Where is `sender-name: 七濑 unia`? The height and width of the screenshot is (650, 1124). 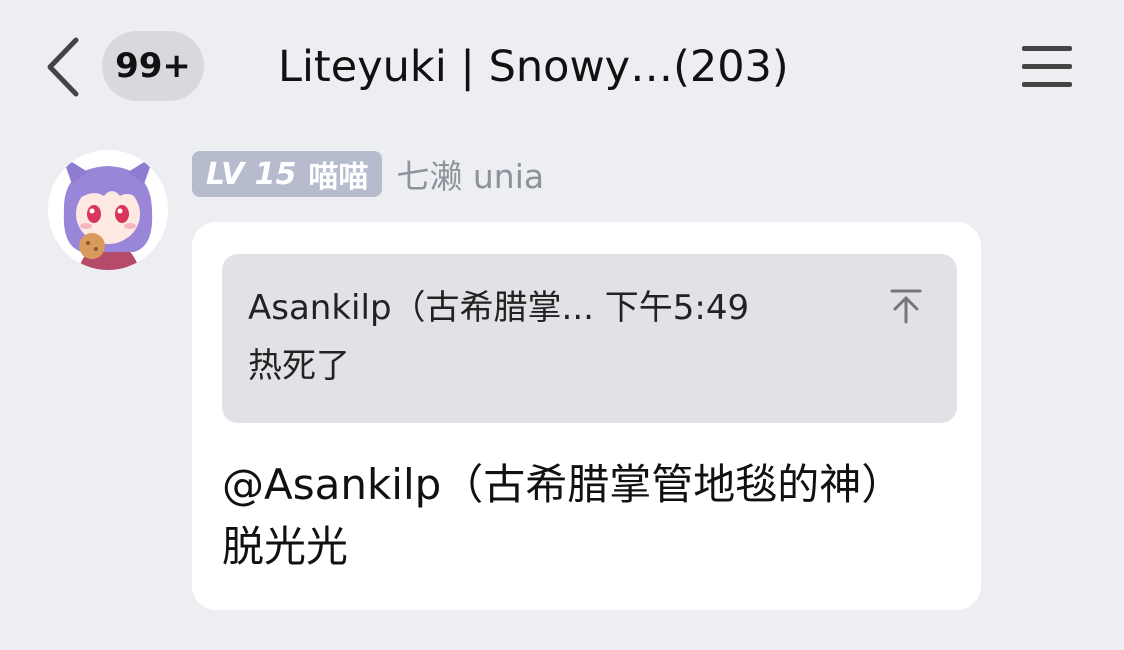 sender-name: 七濑 unia is located at coordinates (470, 174).